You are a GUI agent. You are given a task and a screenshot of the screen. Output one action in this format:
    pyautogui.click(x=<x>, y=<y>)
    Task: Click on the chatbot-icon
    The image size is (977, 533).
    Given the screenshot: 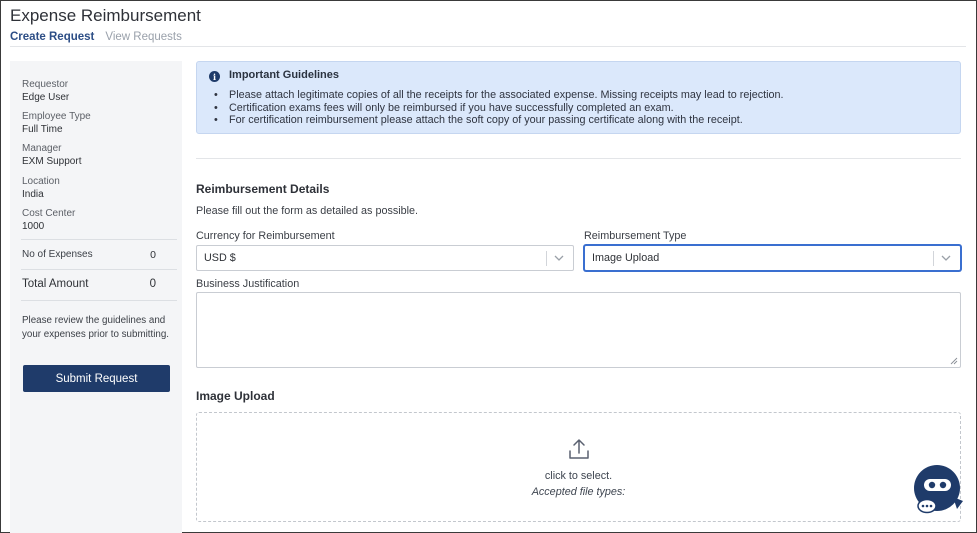 What is the action you would take?
    pyautogui.click(x=939, y=492)
    